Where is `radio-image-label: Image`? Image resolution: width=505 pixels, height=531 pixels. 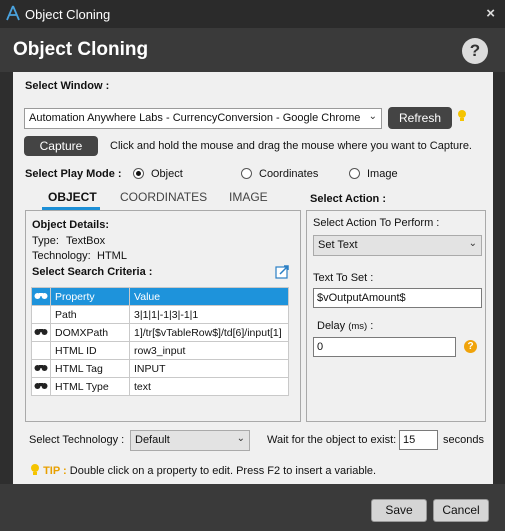 radio-image-label: Image is located at coordinates (382, 174).